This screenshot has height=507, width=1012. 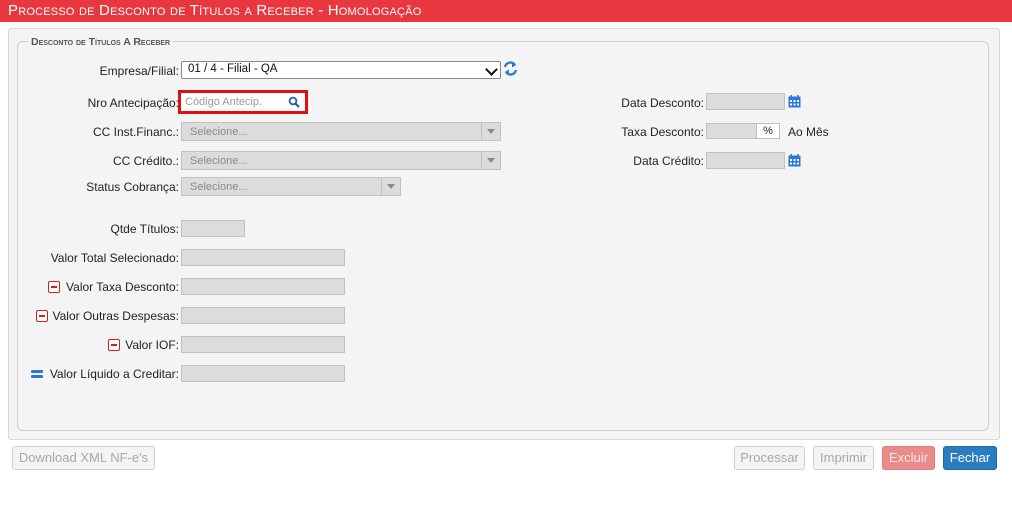 I want to click on valor-iof-field, so click(x=263, y=344).